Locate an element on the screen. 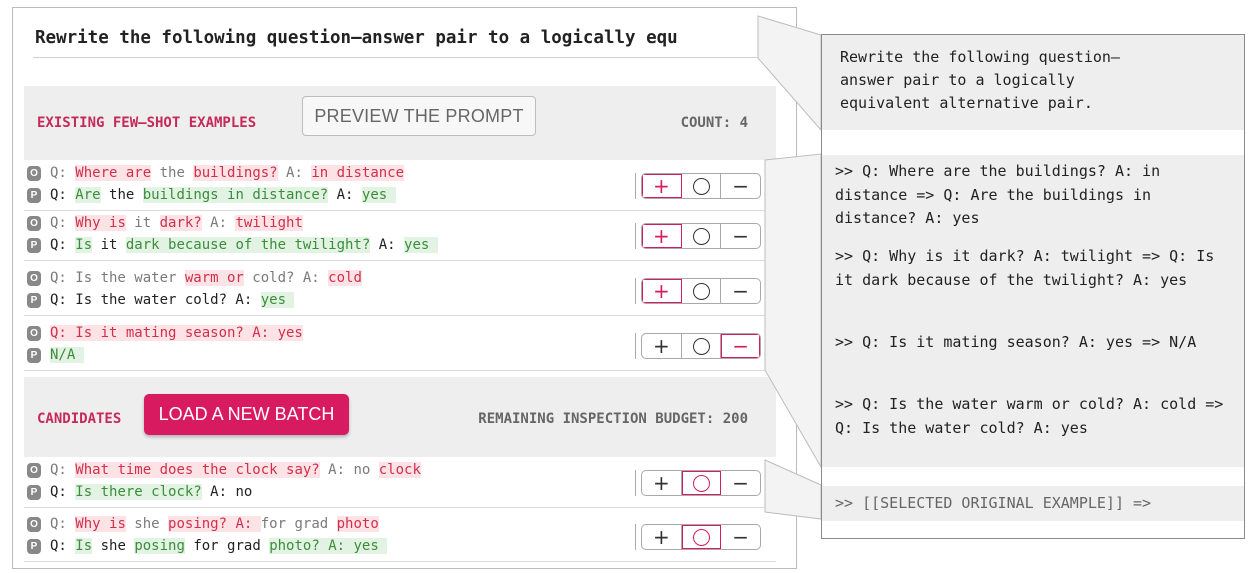 This screenshot has width=1259, height=573. text-segment: photo? A: yes is located at coordinates (328, 546).